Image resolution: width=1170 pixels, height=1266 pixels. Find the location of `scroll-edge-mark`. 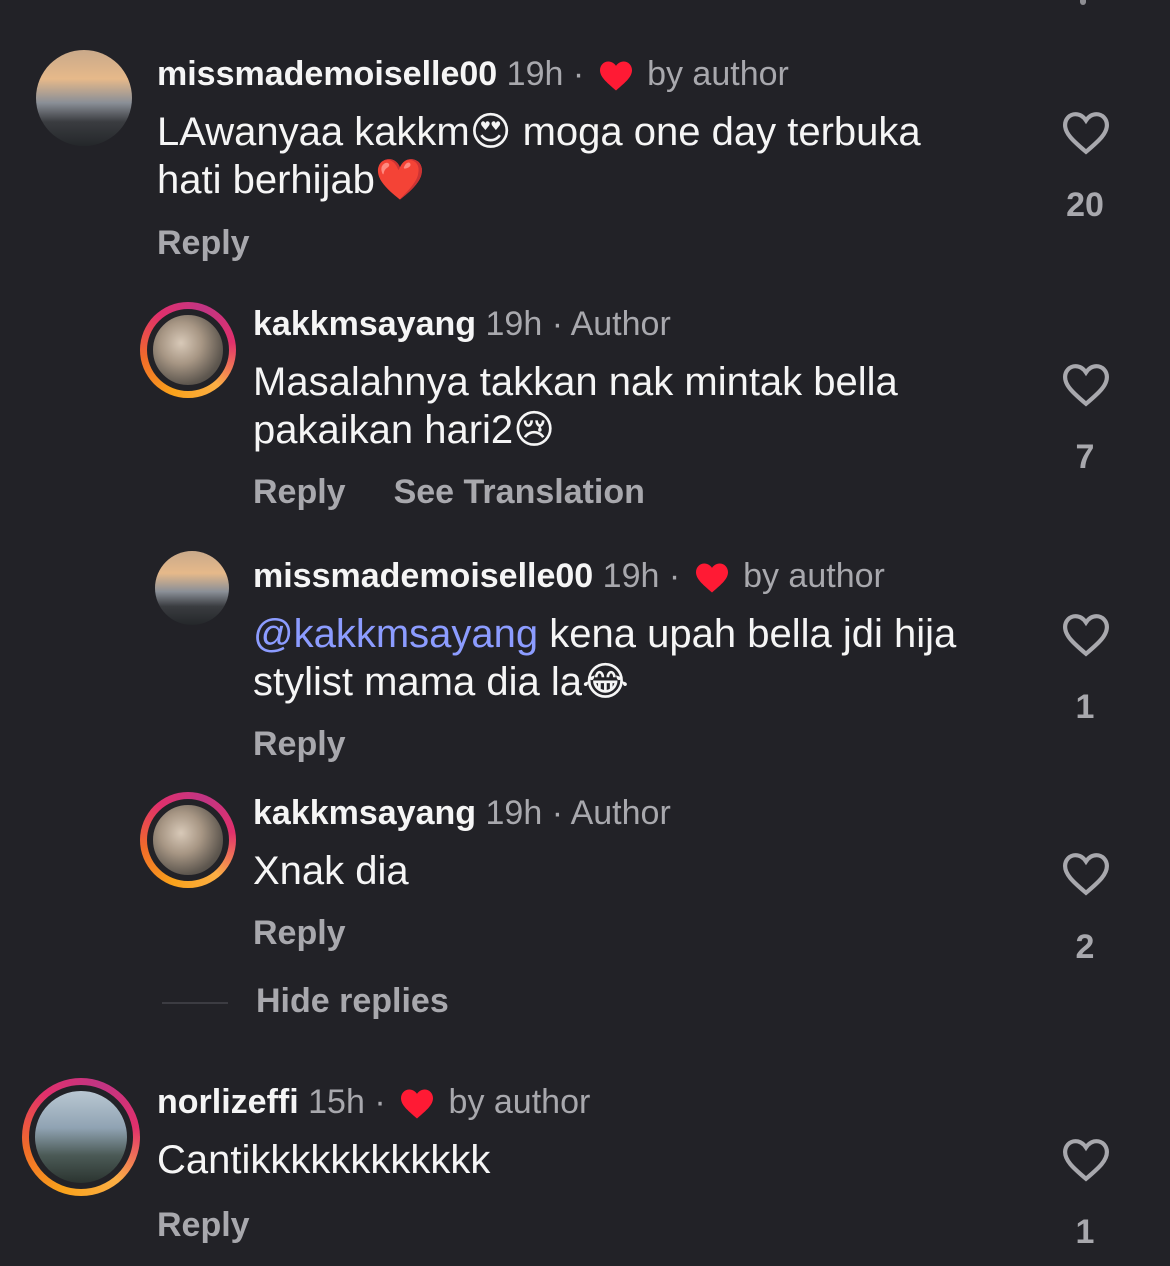

scroll-edge-mark is located at coordinates (1083, 2).